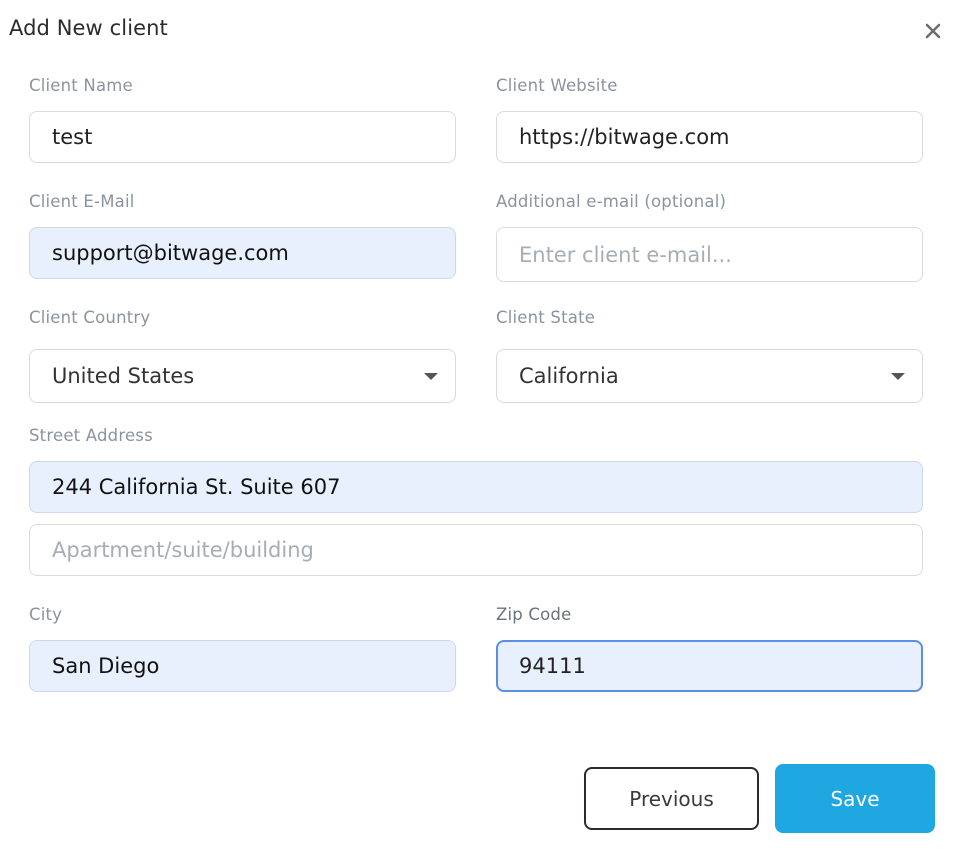  What do you see at coordinates (242, 666) in the screenshot?
I see `city-input: San Diego` at bounding box center [242, 666].